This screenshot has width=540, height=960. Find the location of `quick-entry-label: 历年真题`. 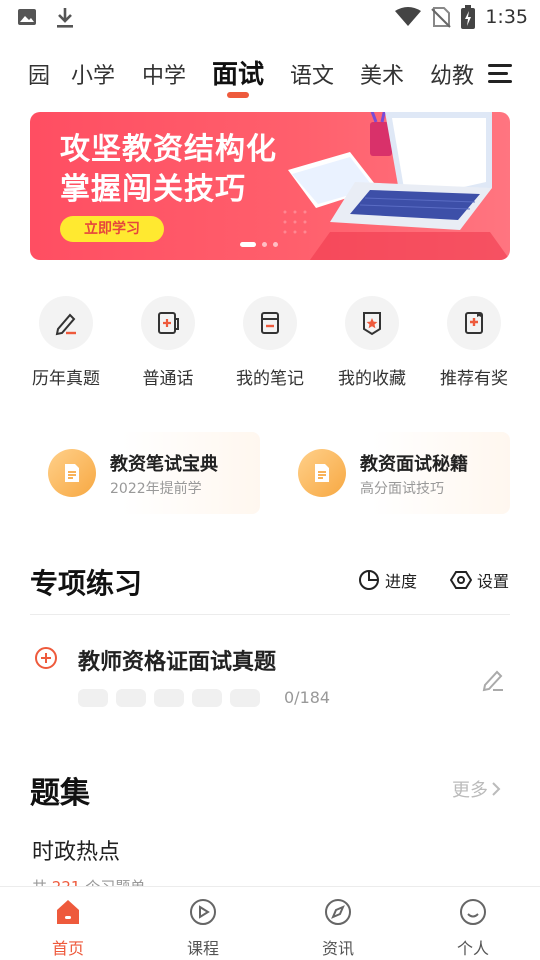

quick-entry-label: 历年真题 is located at coordinates (66, 379).